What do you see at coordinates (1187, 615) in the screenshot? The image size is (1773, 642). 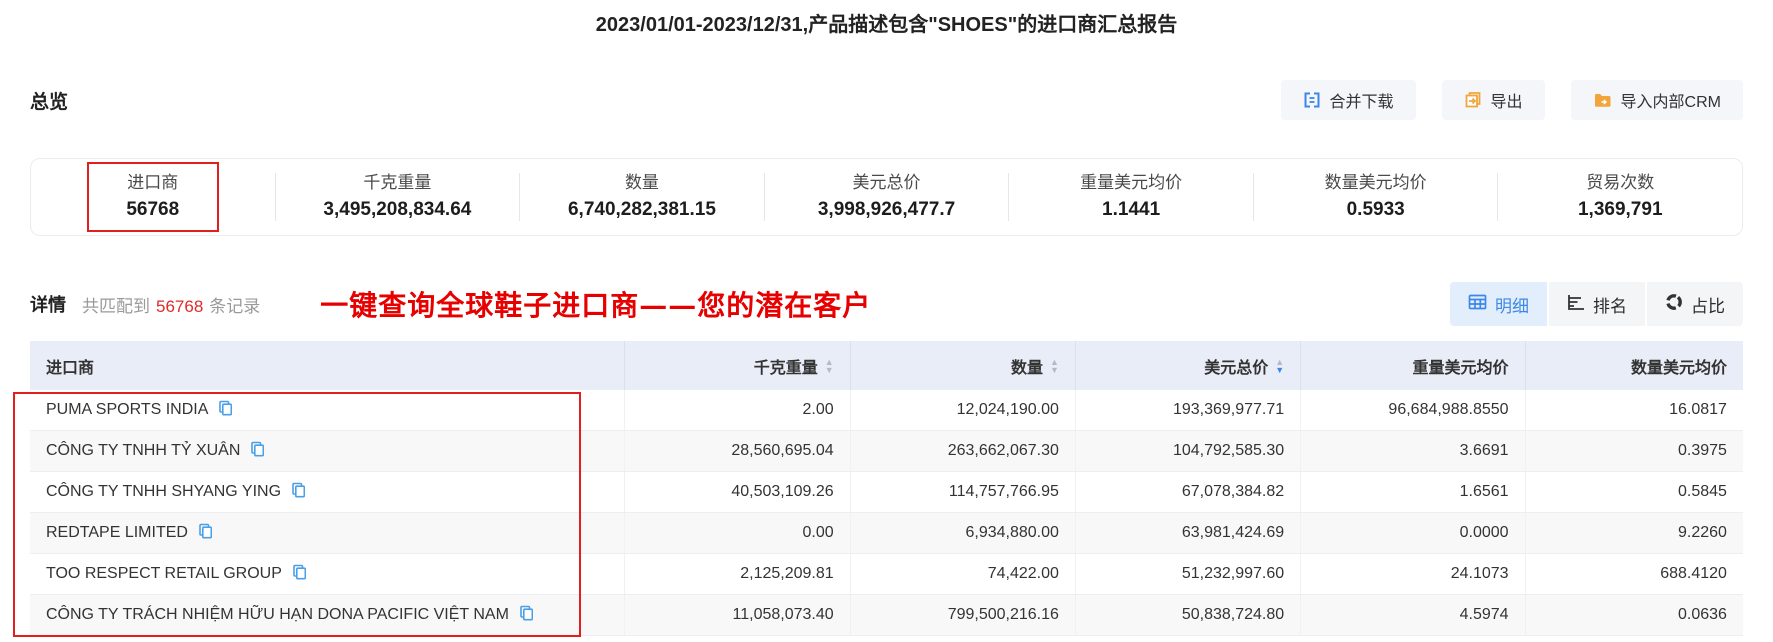 I see `value-cell: 50,838,724.80` at bounding box center [1187, 615].